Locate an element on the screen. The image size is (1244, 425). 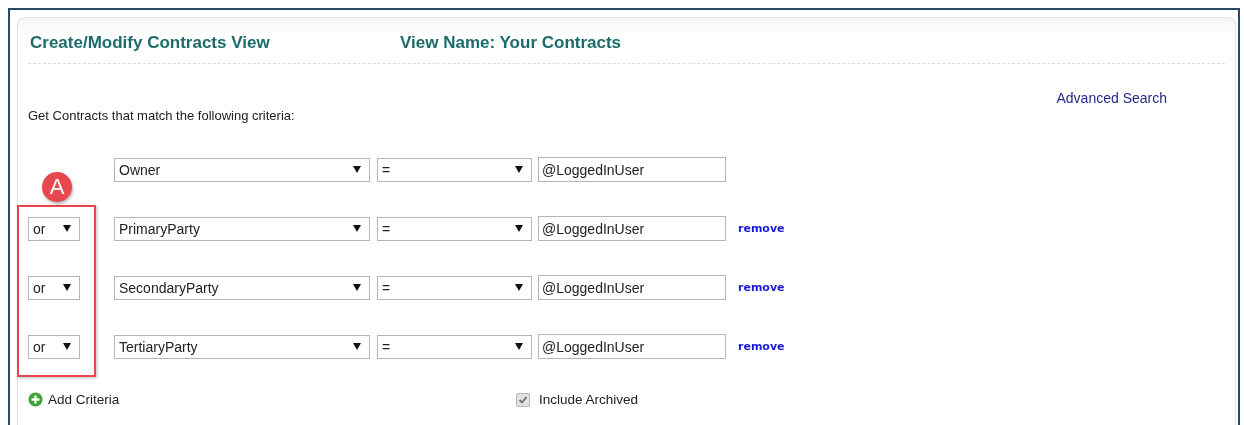
field-dropdown: TertiaryParty is located at coordinates (242, 346).